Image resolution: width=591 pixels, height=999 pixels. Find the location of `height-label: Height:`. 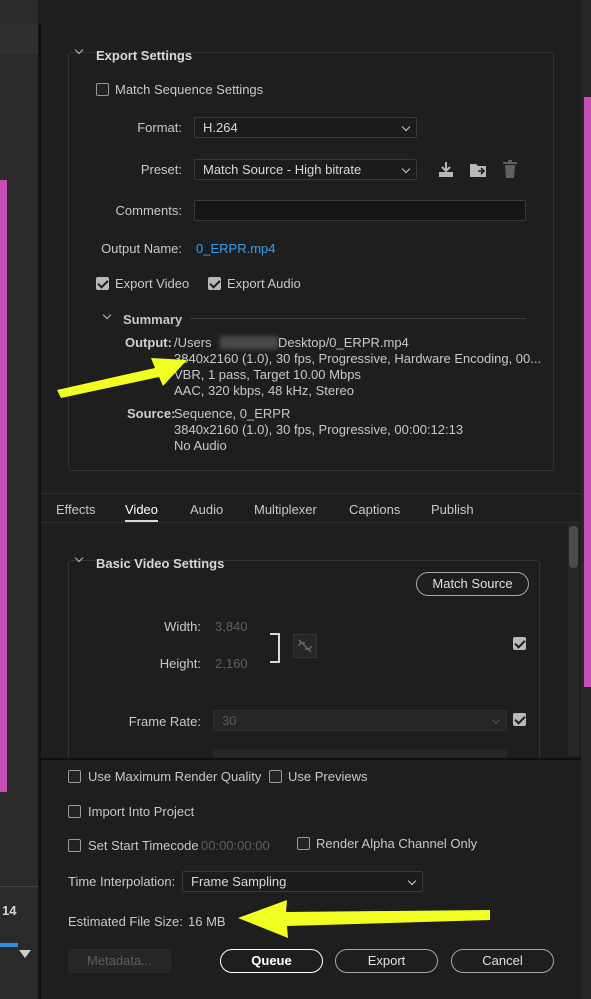

height-label: Height: is located at coordinates (180, 663).